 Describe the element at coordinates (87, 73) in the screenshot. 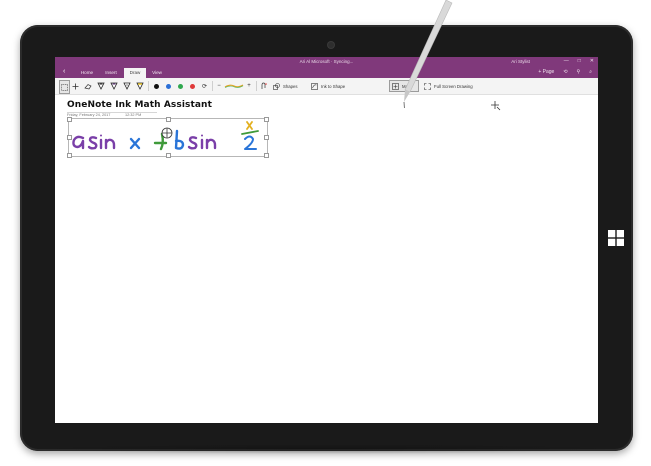

I see `tab-home: Home` at that location.